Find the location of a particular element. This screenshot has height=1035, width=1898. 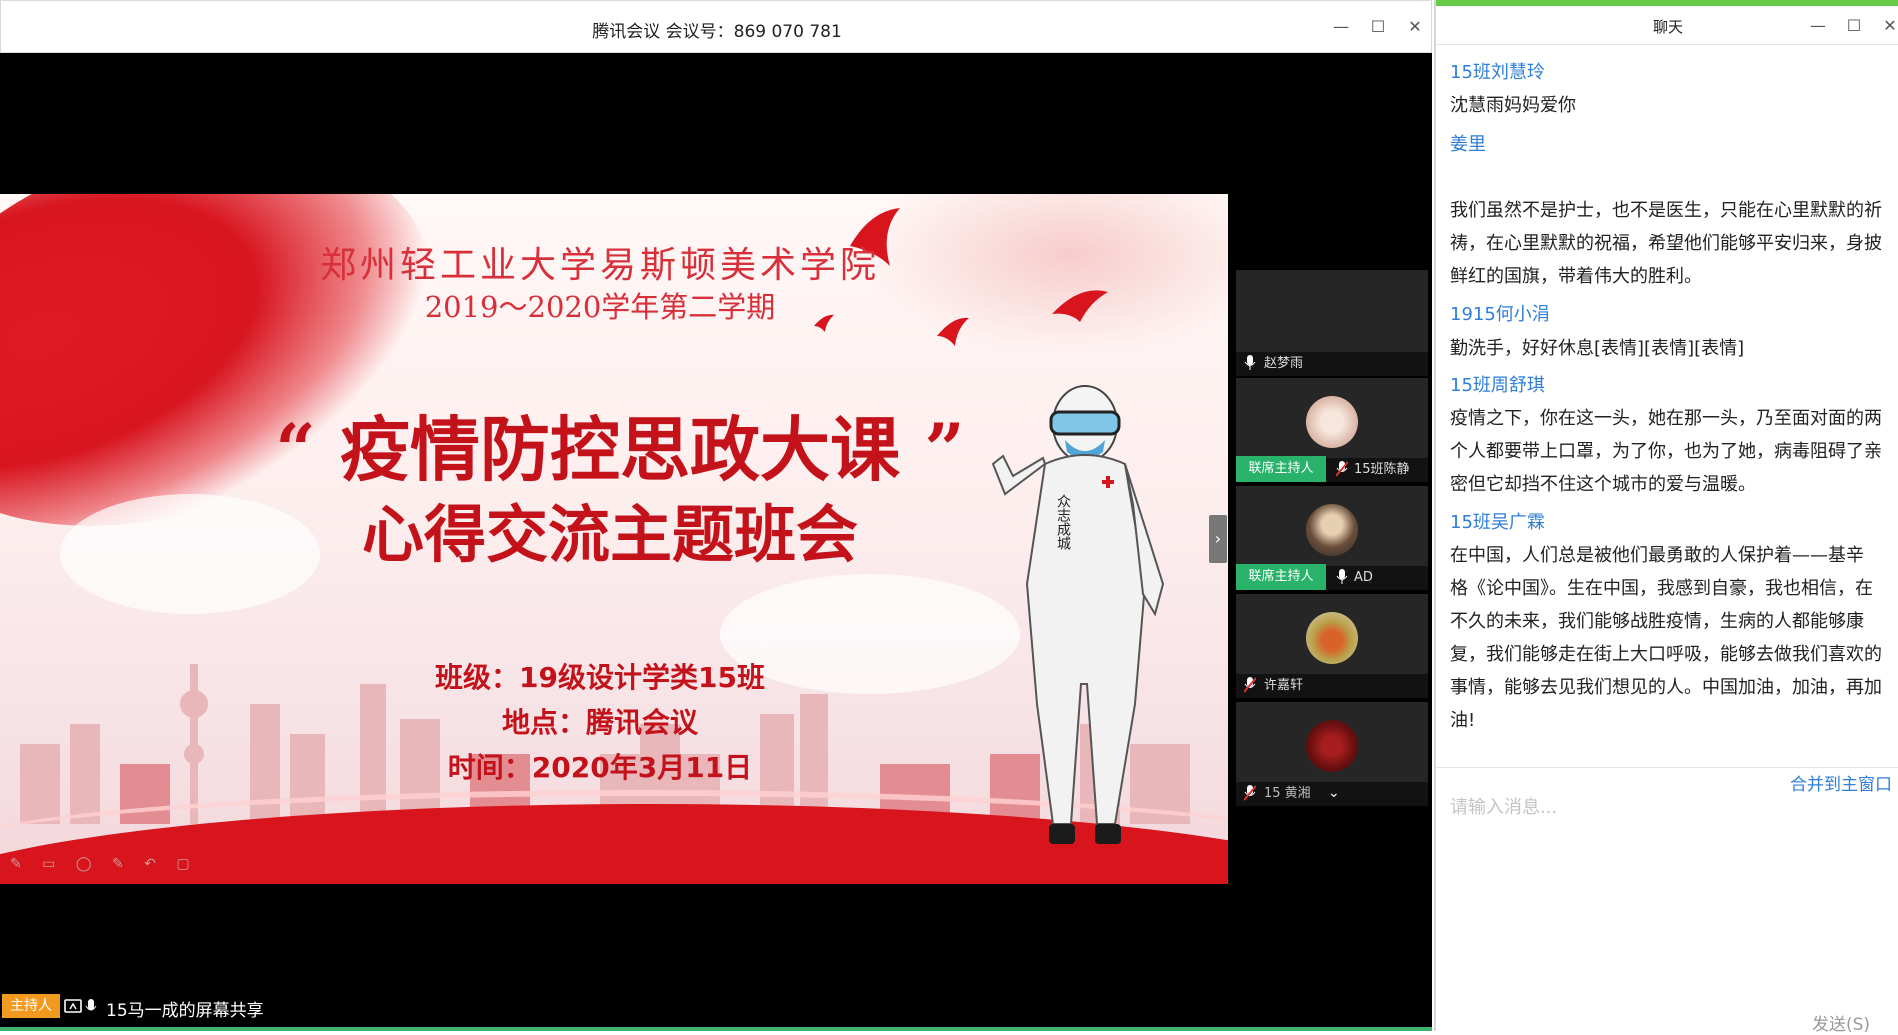

participant-name: 15班陈静 is located at coordinates (1382, 469).